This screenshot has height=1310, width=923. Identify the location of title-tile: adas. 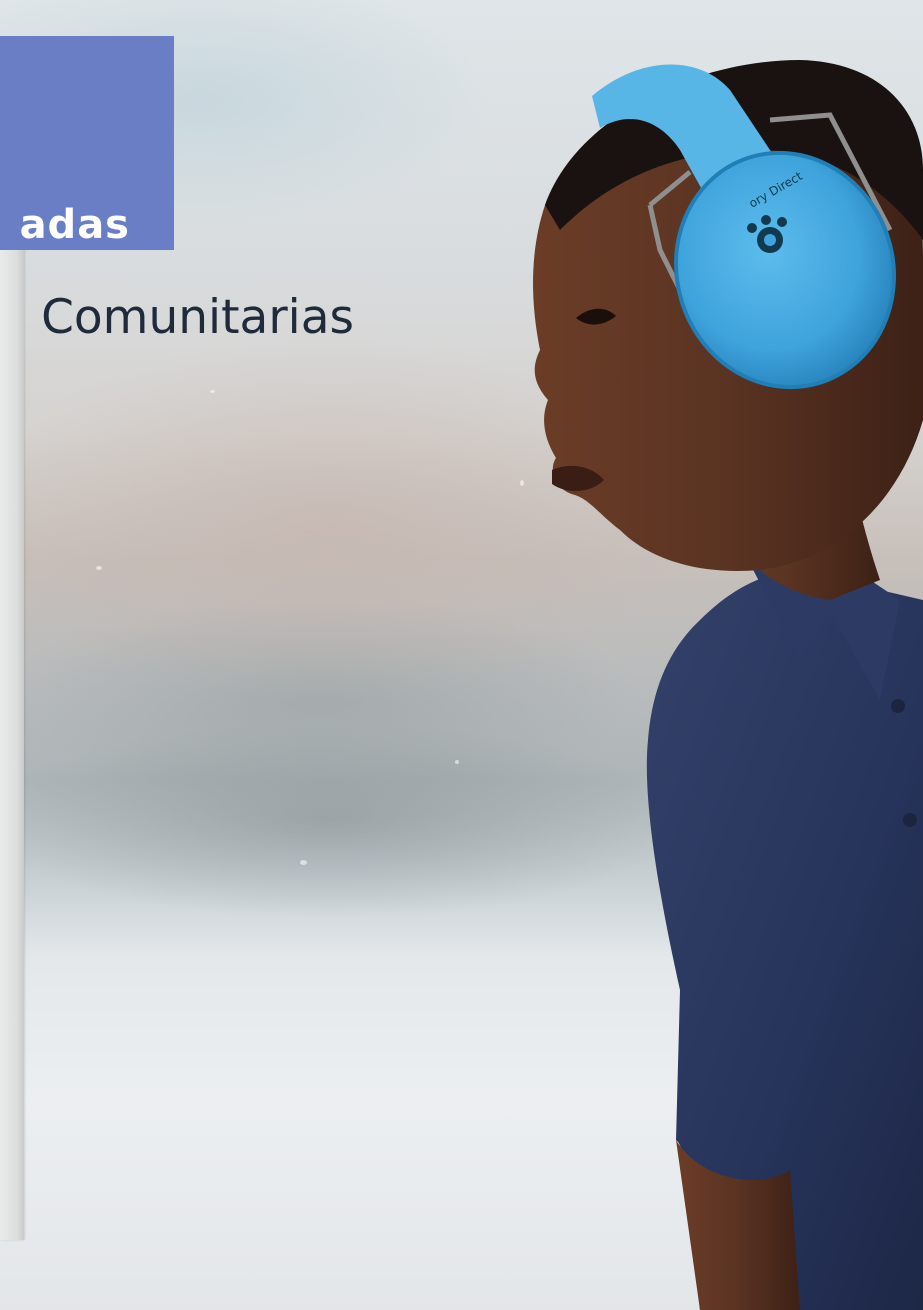
(87, 143).